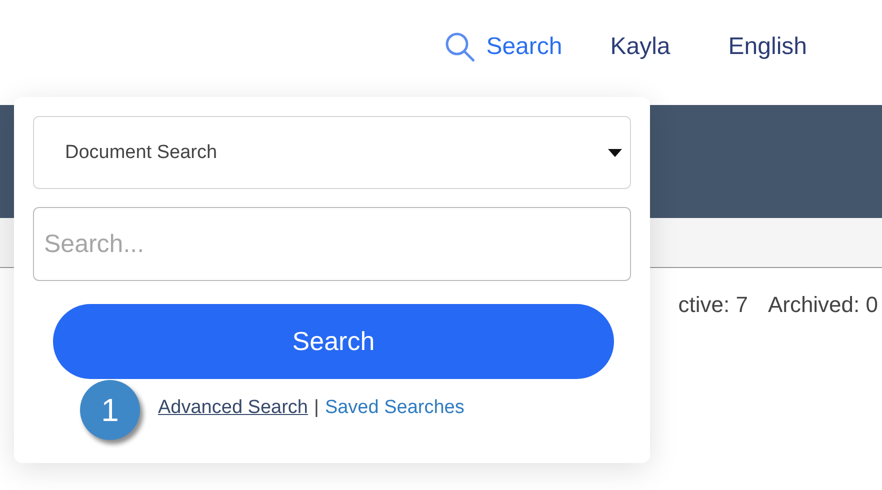 Image resolution: width=882 pixels, height=490 pixels. Describe the element at coordinates (233, 408) in the screenshot. I see `popup-link: Advanced Search` at that location.